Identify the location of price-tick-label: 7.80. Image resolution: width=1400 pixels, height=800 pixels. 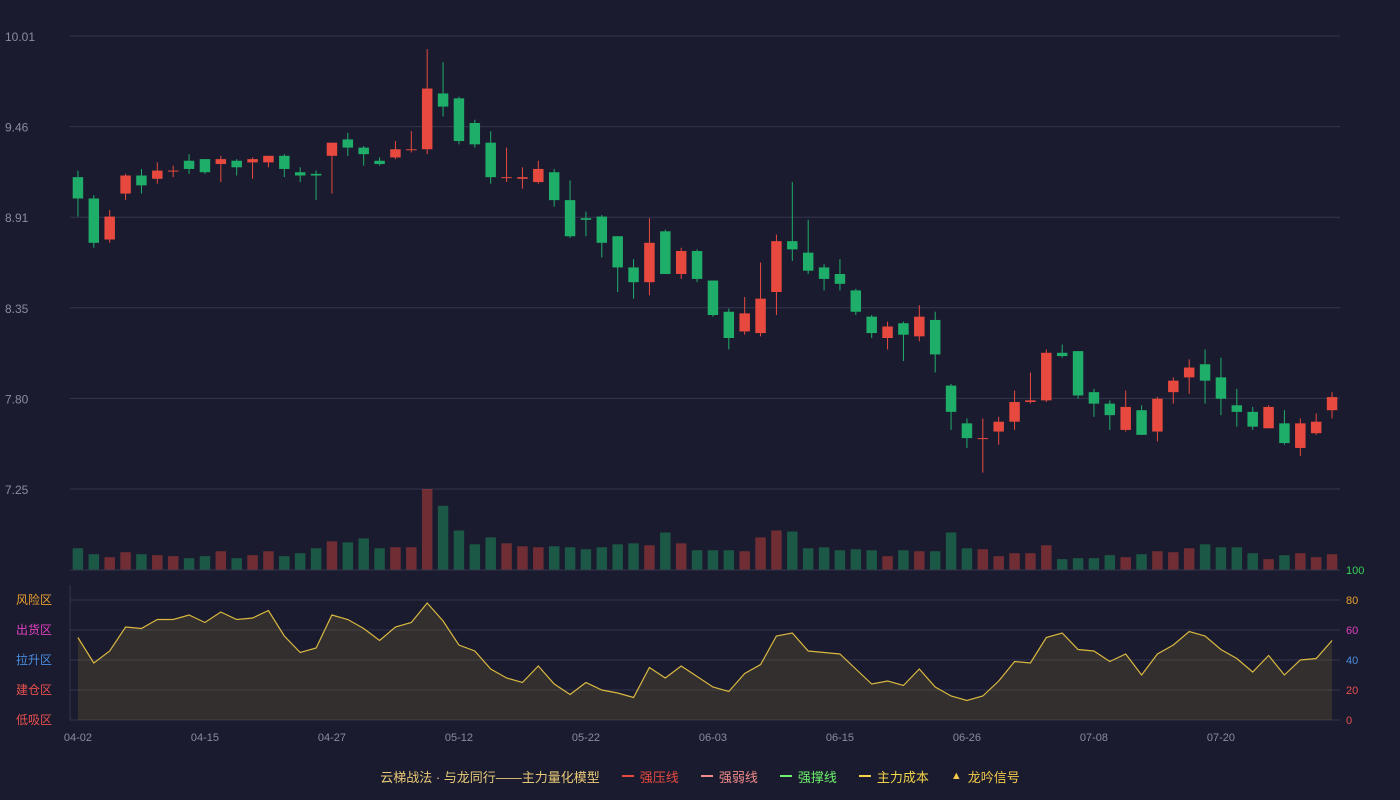
(17, 399).